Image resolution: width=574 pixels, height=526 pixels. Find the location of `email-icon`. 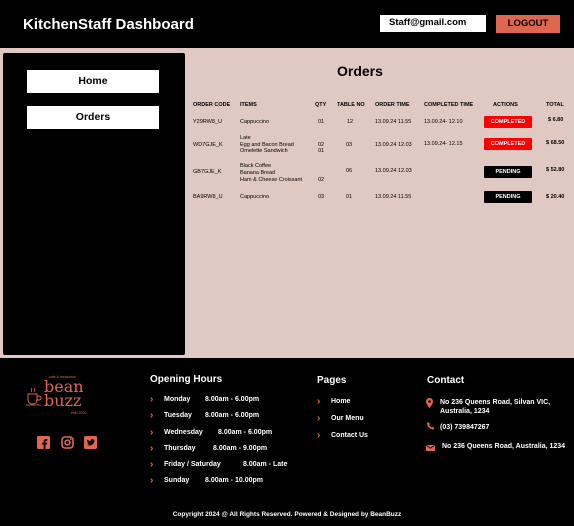

email-icon is located at coordinates (430, 448).